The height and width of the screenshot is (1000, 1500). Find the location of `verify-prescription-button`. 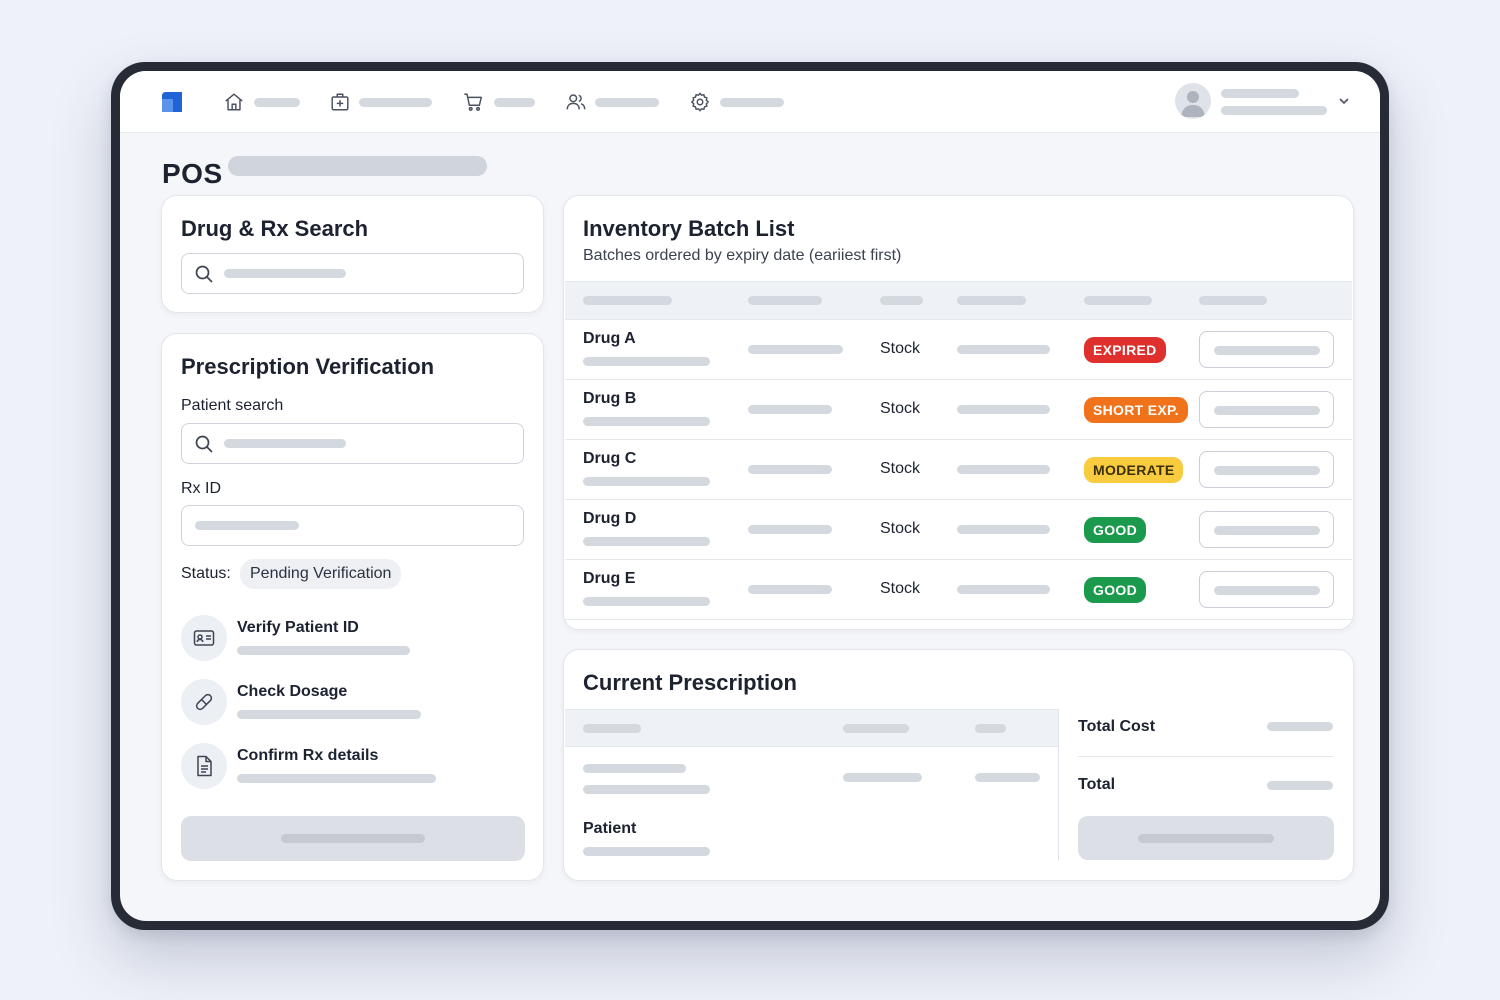

verify-prescription-button is located at coordinates (353, 838).